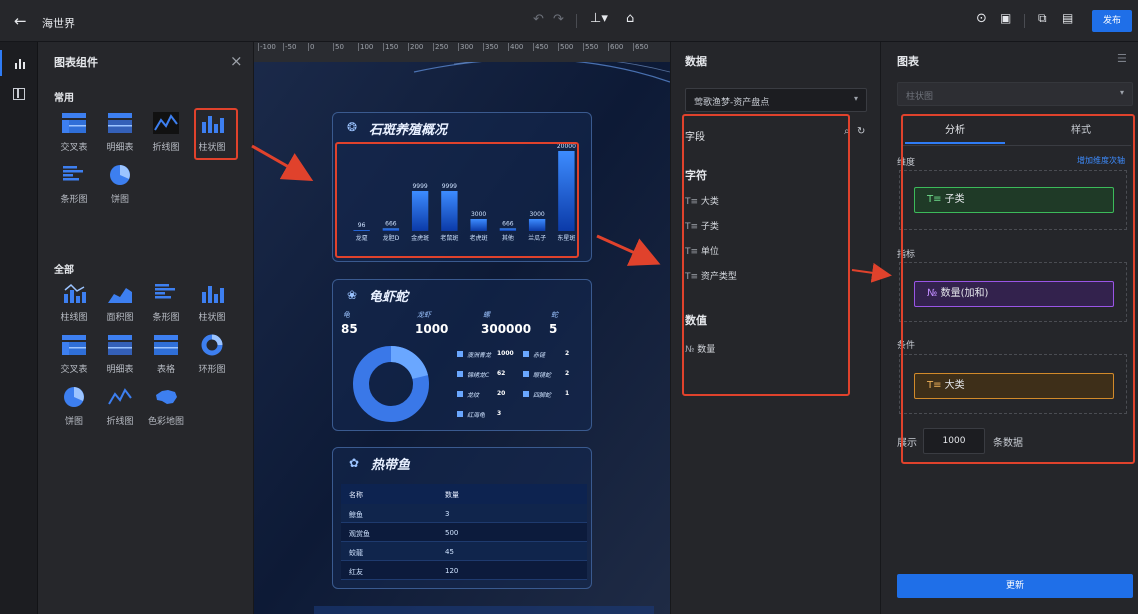 The height and width of the screenshot is (614, 1138). What do you see at coordinates (542, 395) in the screenshot?
I see `legend-name: 四脚蛇` at bounding box center [542, 395].